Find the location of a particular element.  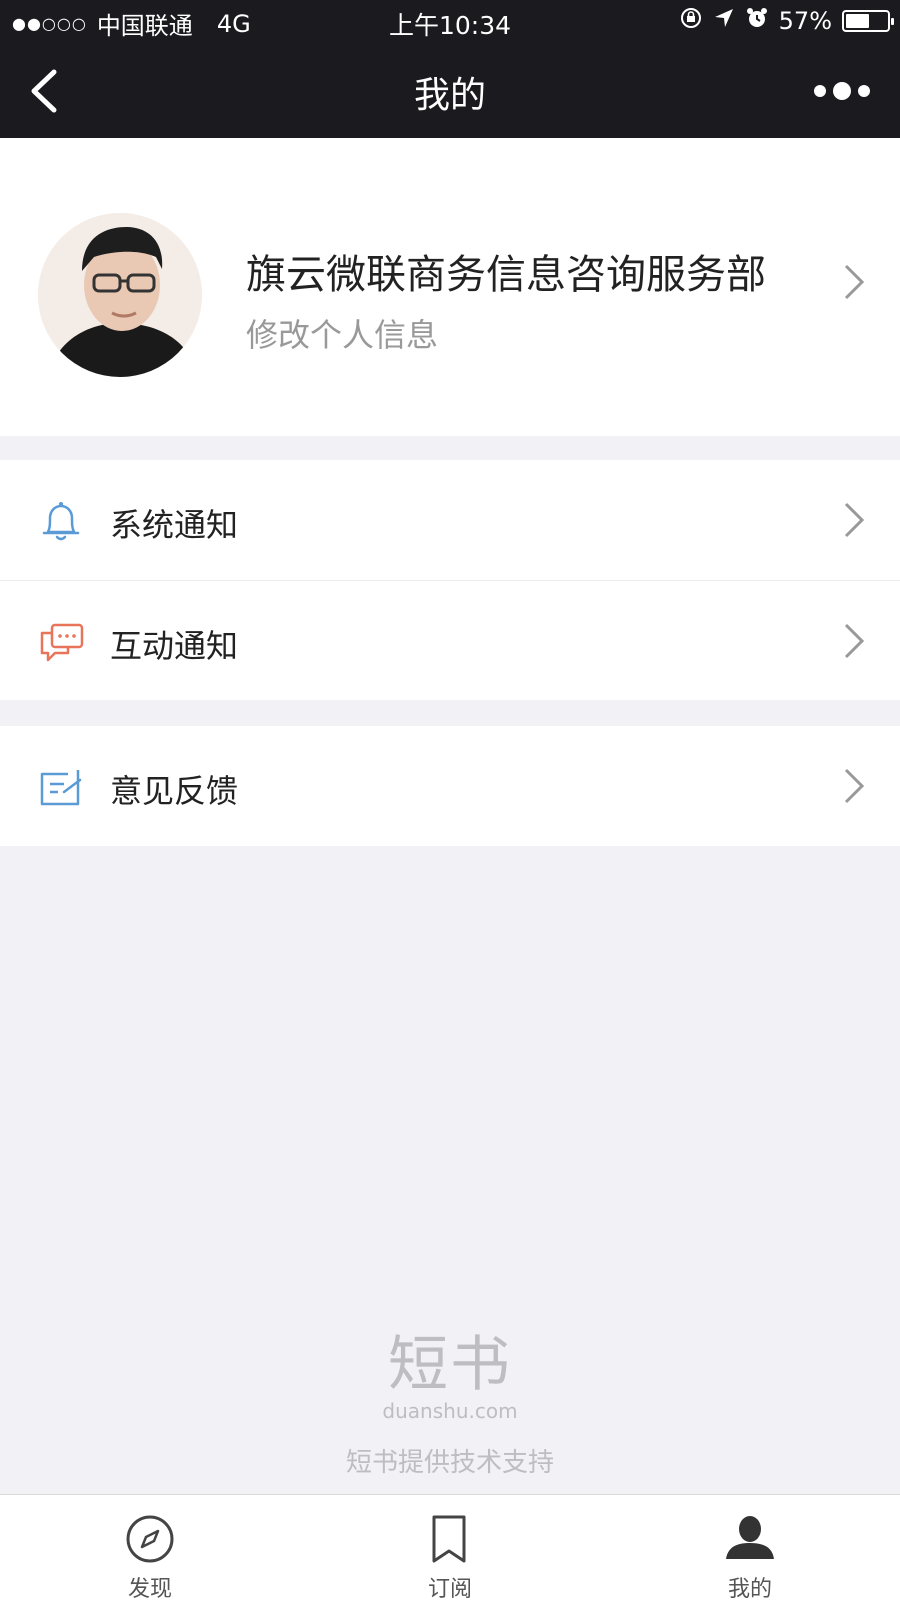

brand-logo: 短书 is located at coordinates (450, 1365).